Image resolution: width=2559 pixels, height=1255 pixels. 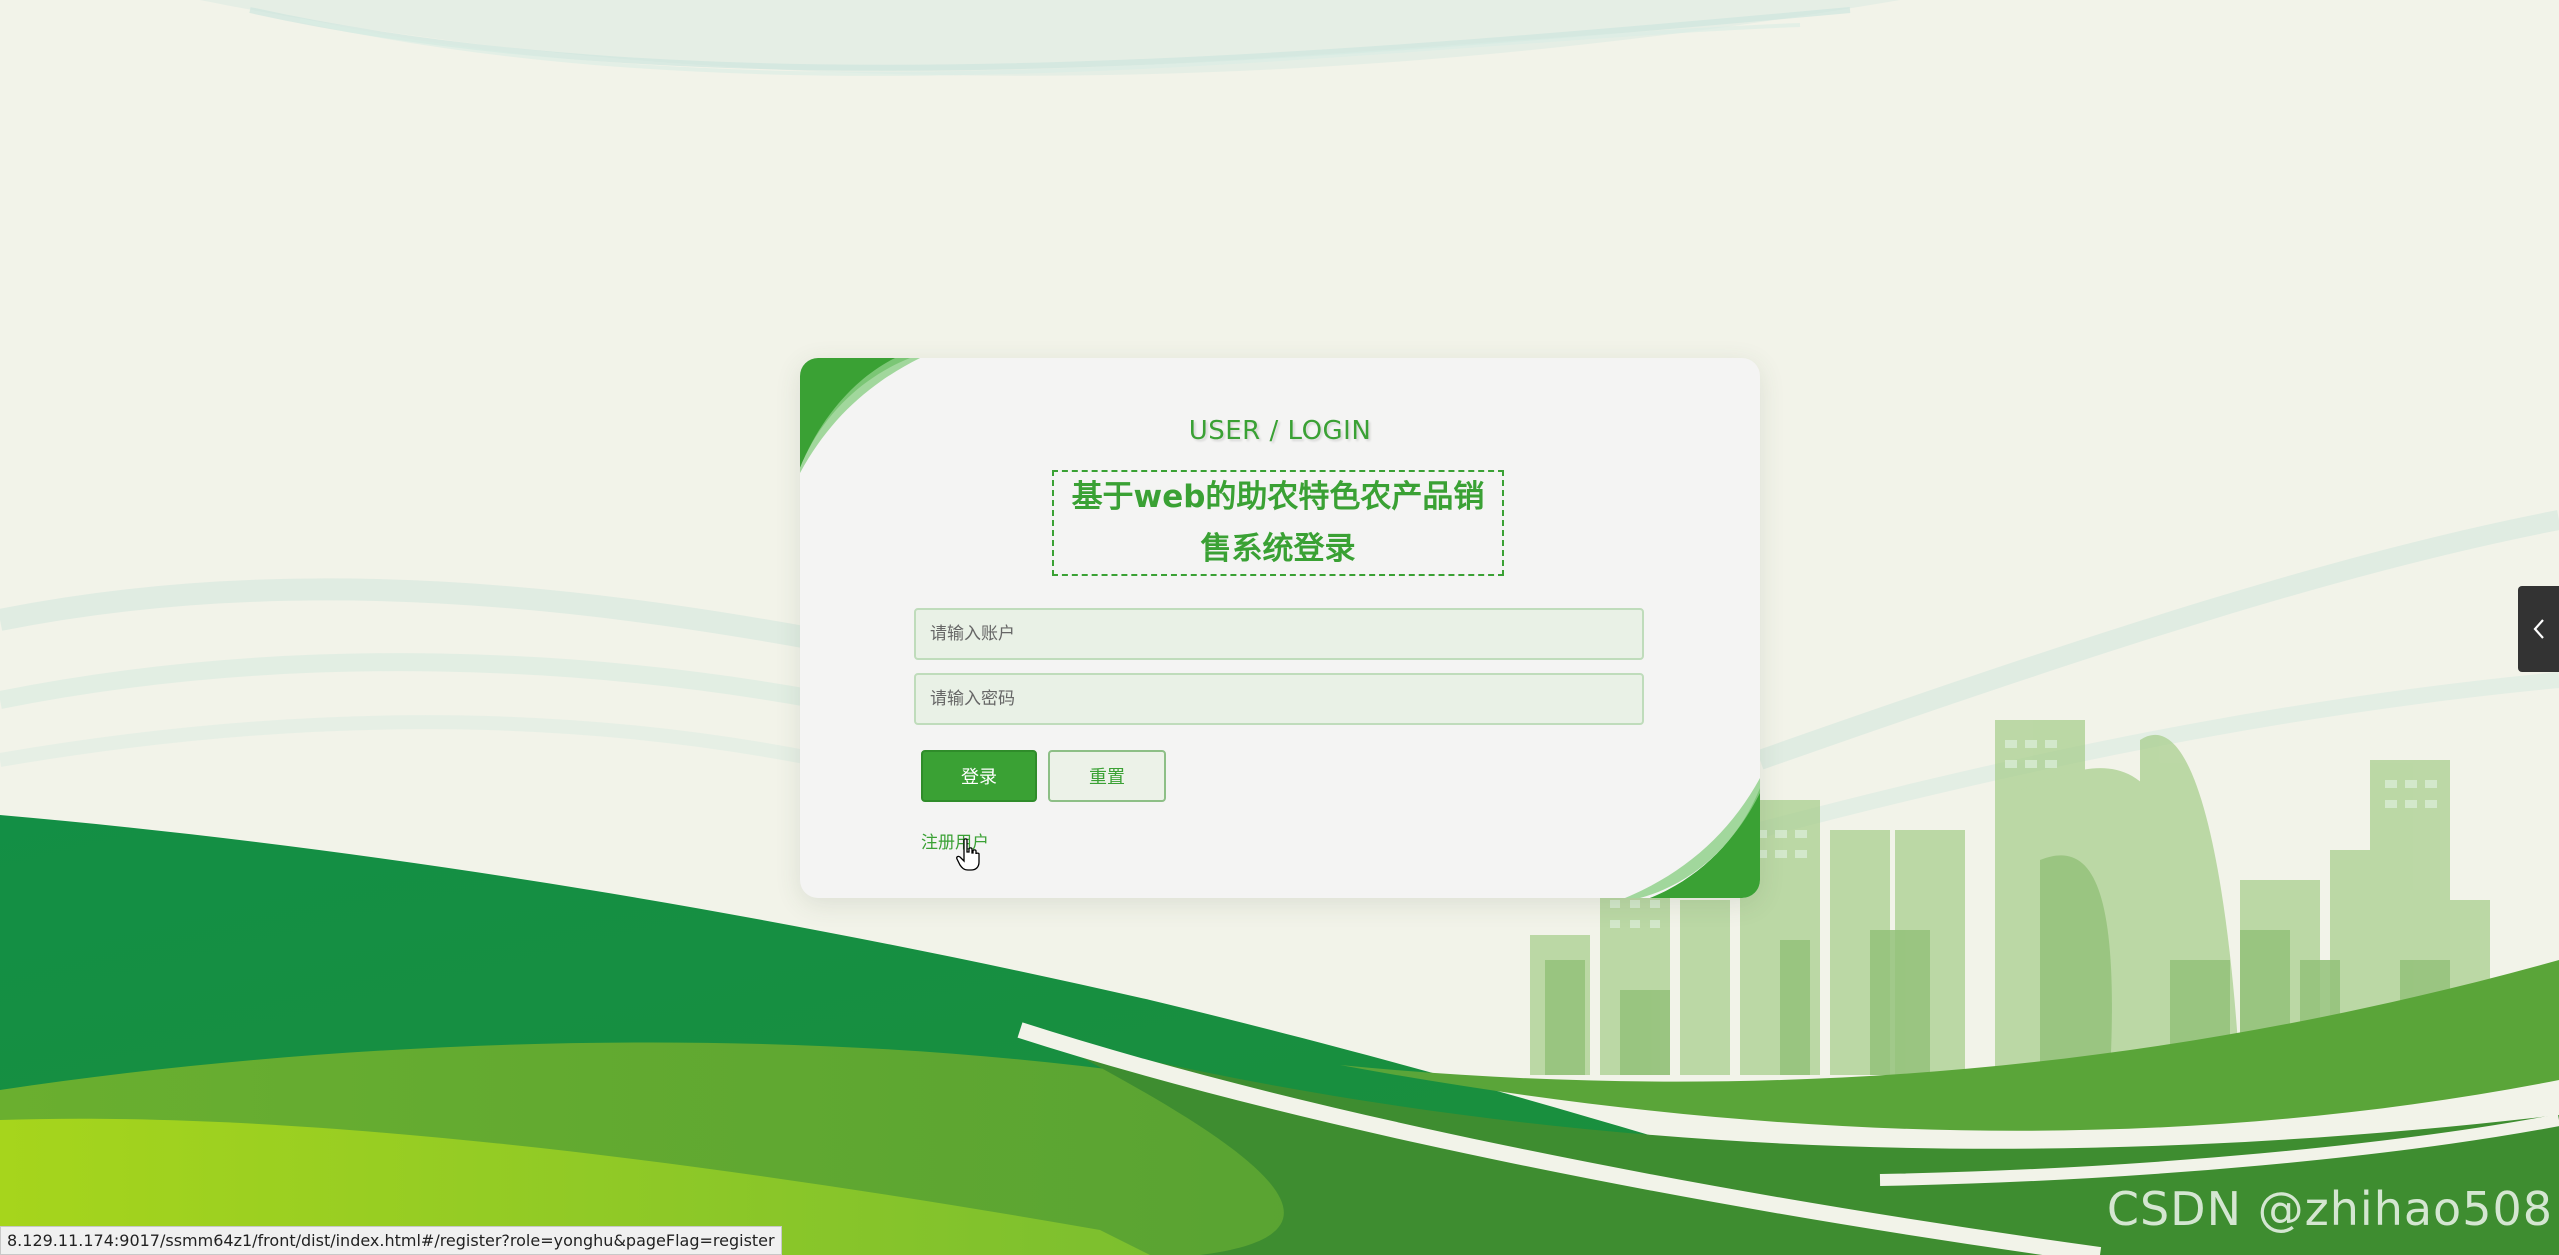 I want to click on chevron-left-icon, so click(x=2538, y=629).